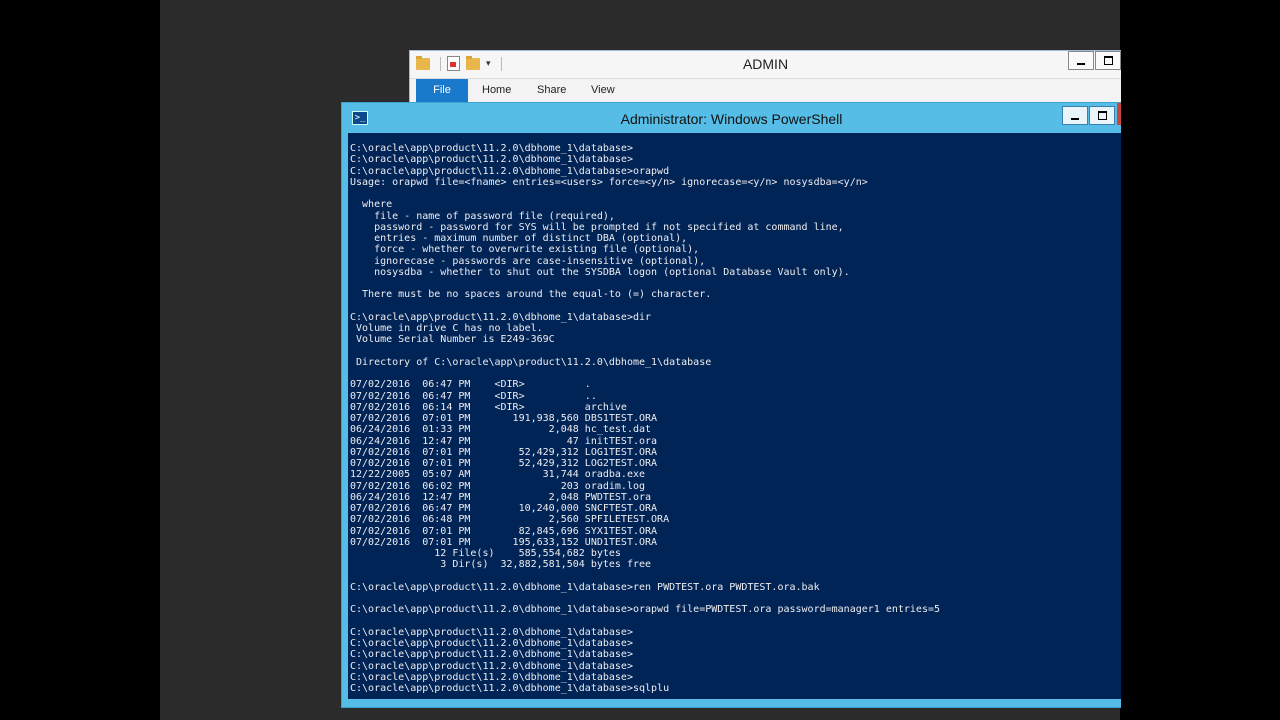 Image resolution: width=1280 pixels, height=720 pixels. I want to click on console-line: 12 File(s) 585,554,682 bytes, so click(485, 553).